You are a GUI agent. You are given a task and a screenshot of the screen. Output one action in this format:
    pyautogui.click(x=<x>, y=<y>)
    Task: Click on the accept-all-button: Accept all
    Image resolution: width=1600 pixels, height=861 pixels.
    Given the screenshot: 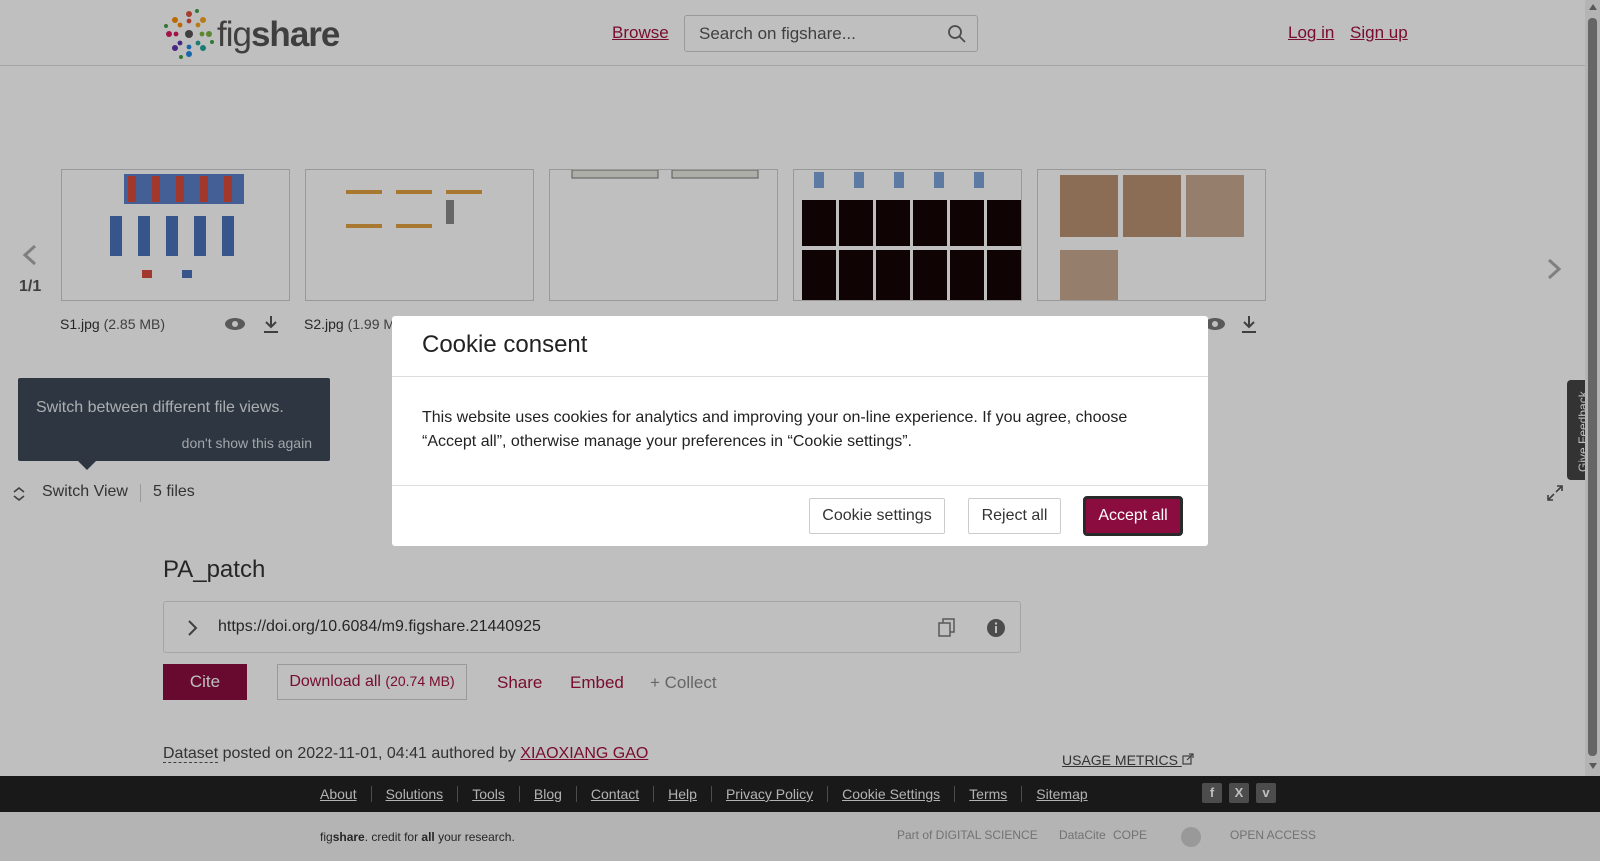 What is the action you would take?
    pyautogui.click(x=1133, y=516)
    